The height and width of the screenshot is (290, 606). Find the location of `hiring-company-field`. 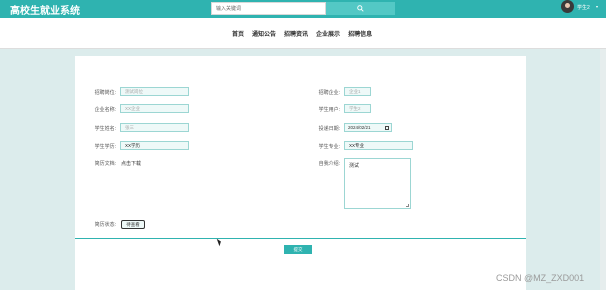

hiring-company-field is located at coordinates (357, 91).